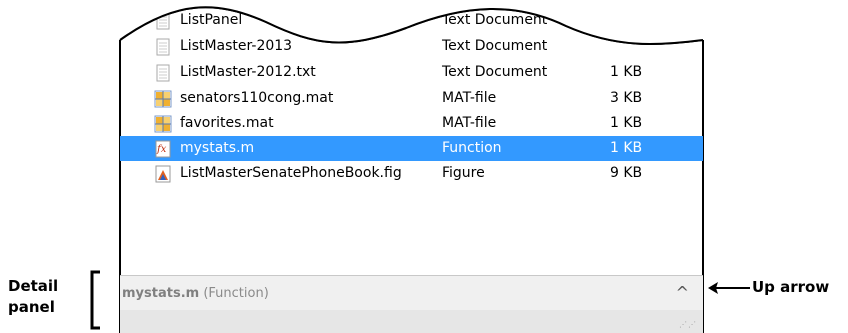 This screenshot has width=848, height=333. What do you see at coordinates (33, 297) in the screenshot?
I see `detail-panel-callout: Detail panel` at bounding box center [33, 297].